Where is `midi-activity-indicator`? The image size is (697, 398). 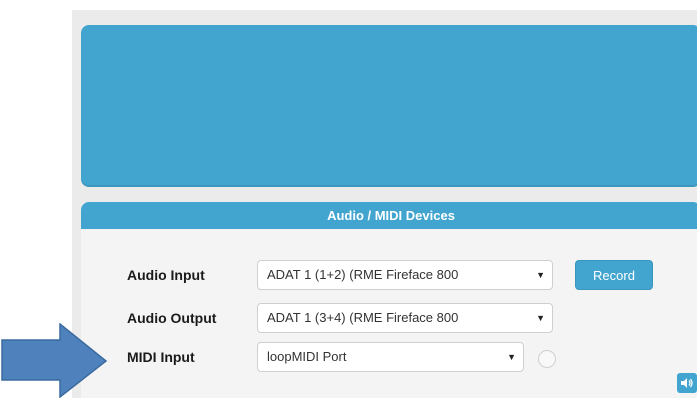 midi-activity-indicator is located at coordinates (547, 359).